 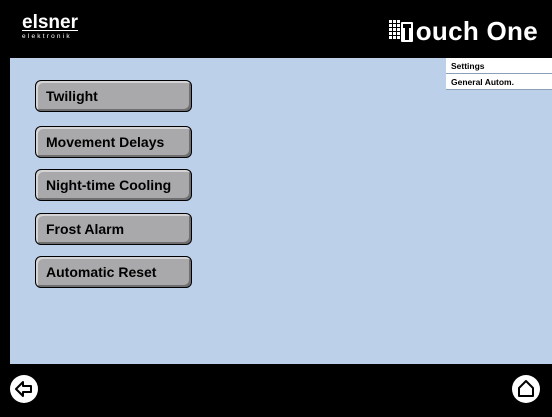 I want to click on breadcrumb-settings: Settings, so click(x=499, y=66).